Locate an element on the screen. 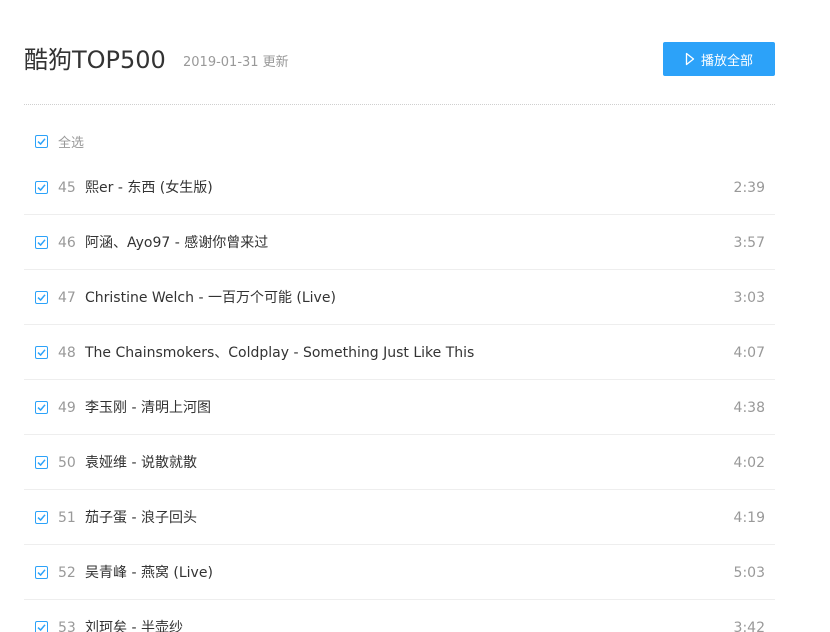  song-title: 袁娅维 - 说散就散 is located at coordinates (141, 463).